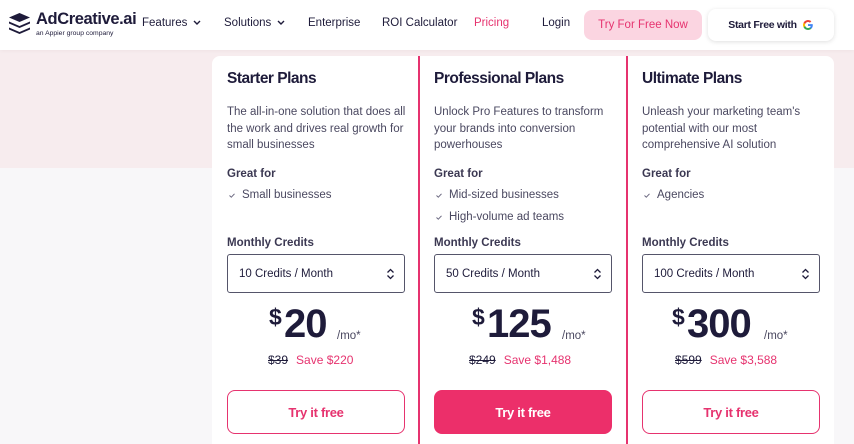  What do you see at coordinates (556, 23) in the screenshot?
I see `nav-login: Login` at bounding box center [556, 23].